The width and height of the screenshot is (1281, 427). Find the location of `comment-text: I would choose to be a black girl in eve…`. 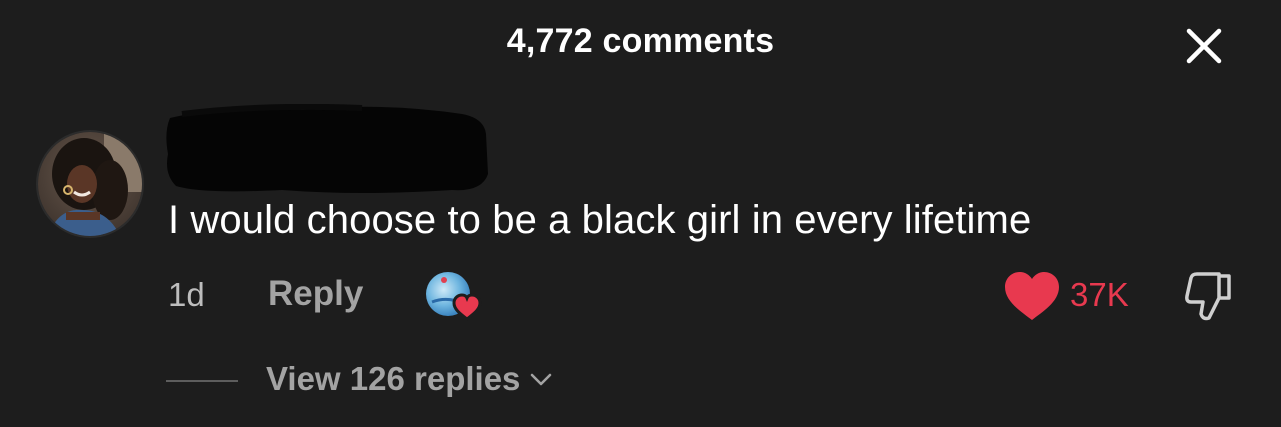

comment-text: I would choose to be a black girl in eve… is located at coordinates (600, 220).